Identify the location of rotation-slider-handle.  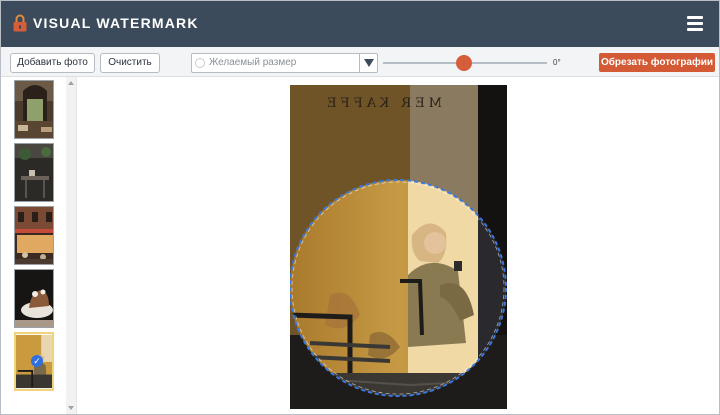
(464, 63).